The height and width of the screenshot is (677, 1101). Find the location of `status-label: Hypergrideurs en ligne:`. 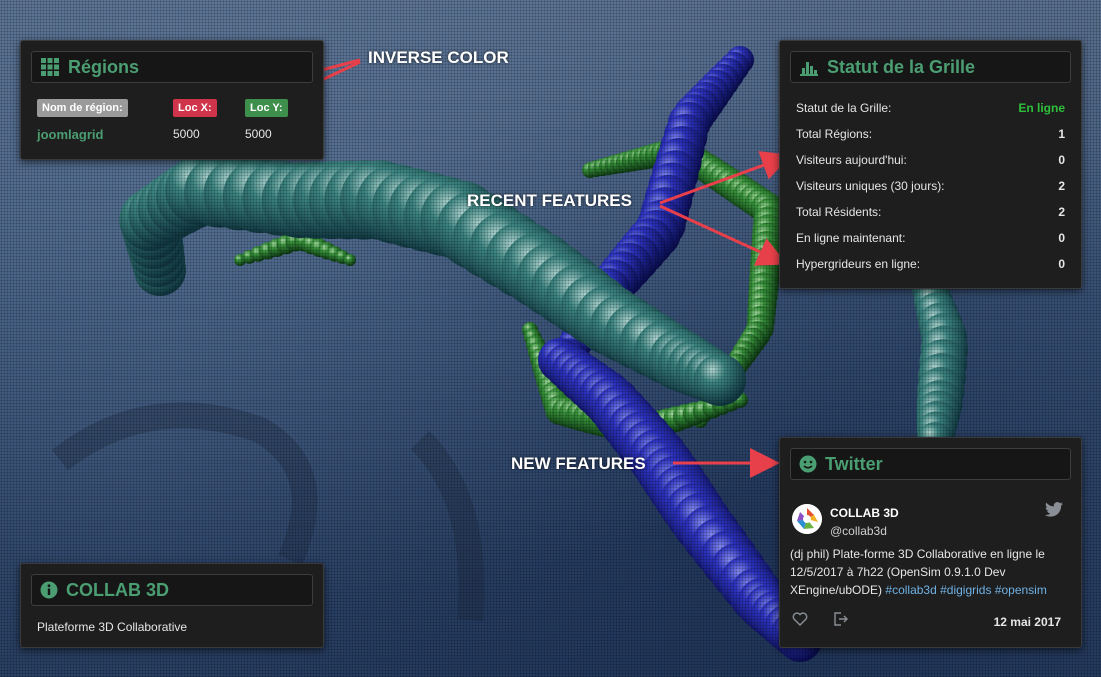

status-label: Hypergrideurs en ligne: is located at coordinates (858, 264).